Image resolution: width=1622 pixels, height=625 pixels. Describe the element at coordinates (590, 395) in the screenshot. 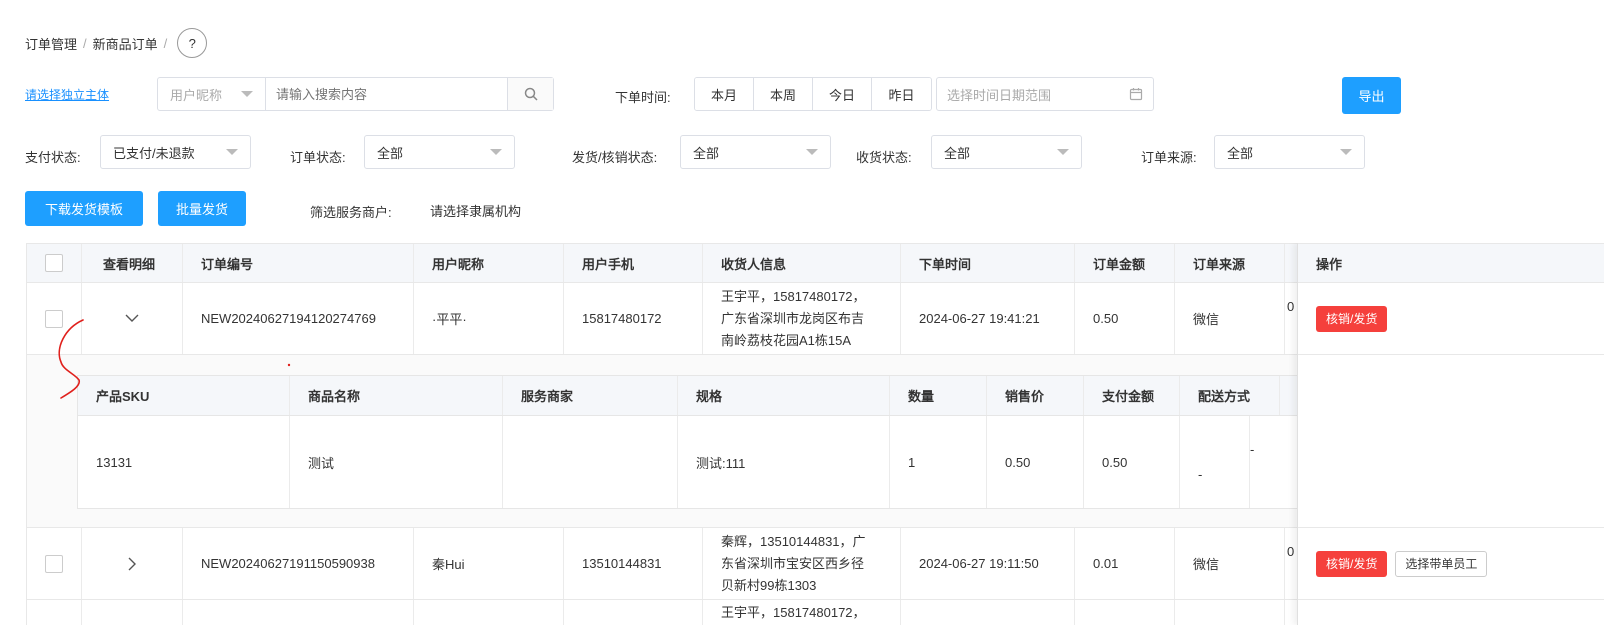

I see `header-merchant: 服务商家` at that location.